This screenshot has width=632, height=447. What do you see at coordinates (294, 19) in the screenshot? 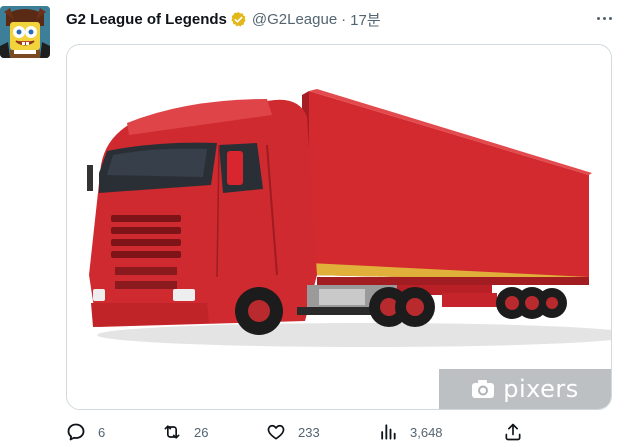
I see `user-handle: @G2League` at bounding box center [294, 19].